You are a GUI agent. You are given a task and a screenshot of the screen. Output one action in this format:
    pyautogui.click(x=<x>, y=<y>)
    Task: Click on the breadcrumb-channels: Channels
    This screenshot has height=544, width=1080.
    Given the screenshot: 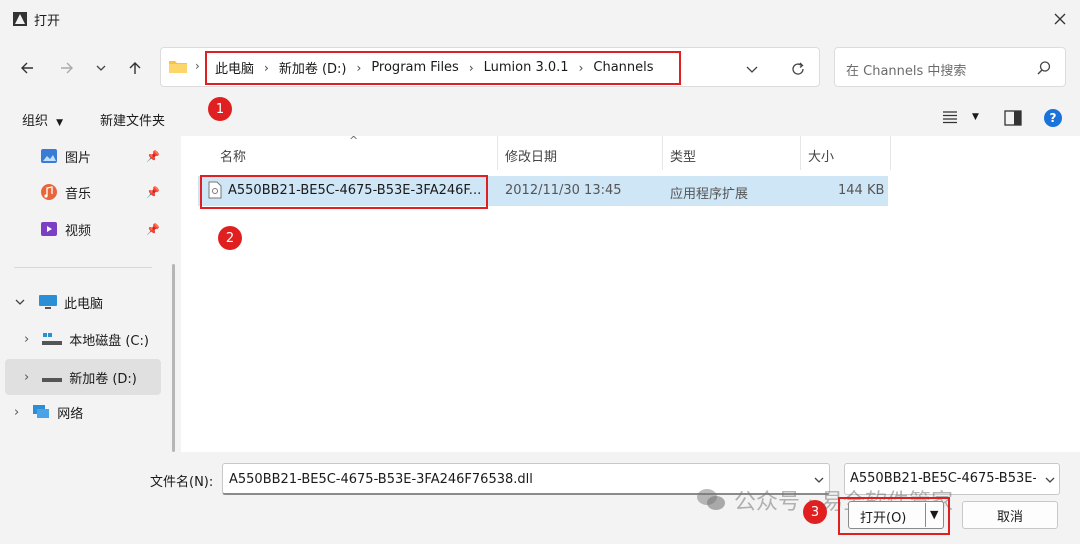 What is the action you would take?
    pyautogui.click(x=623, y=67)
    